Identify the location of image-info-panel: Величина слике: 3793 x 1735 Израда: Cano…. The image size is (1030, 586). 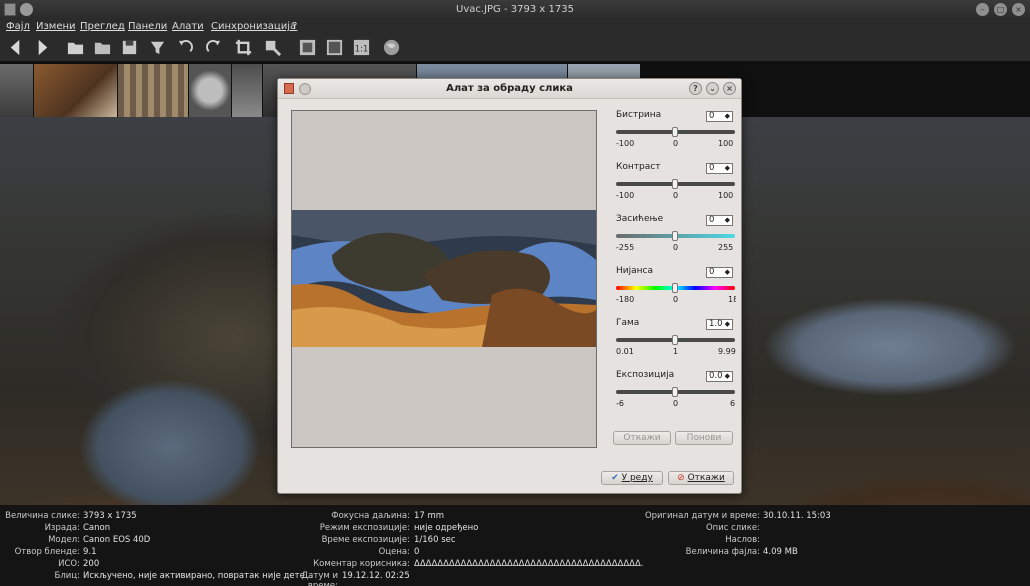
(515, 545).